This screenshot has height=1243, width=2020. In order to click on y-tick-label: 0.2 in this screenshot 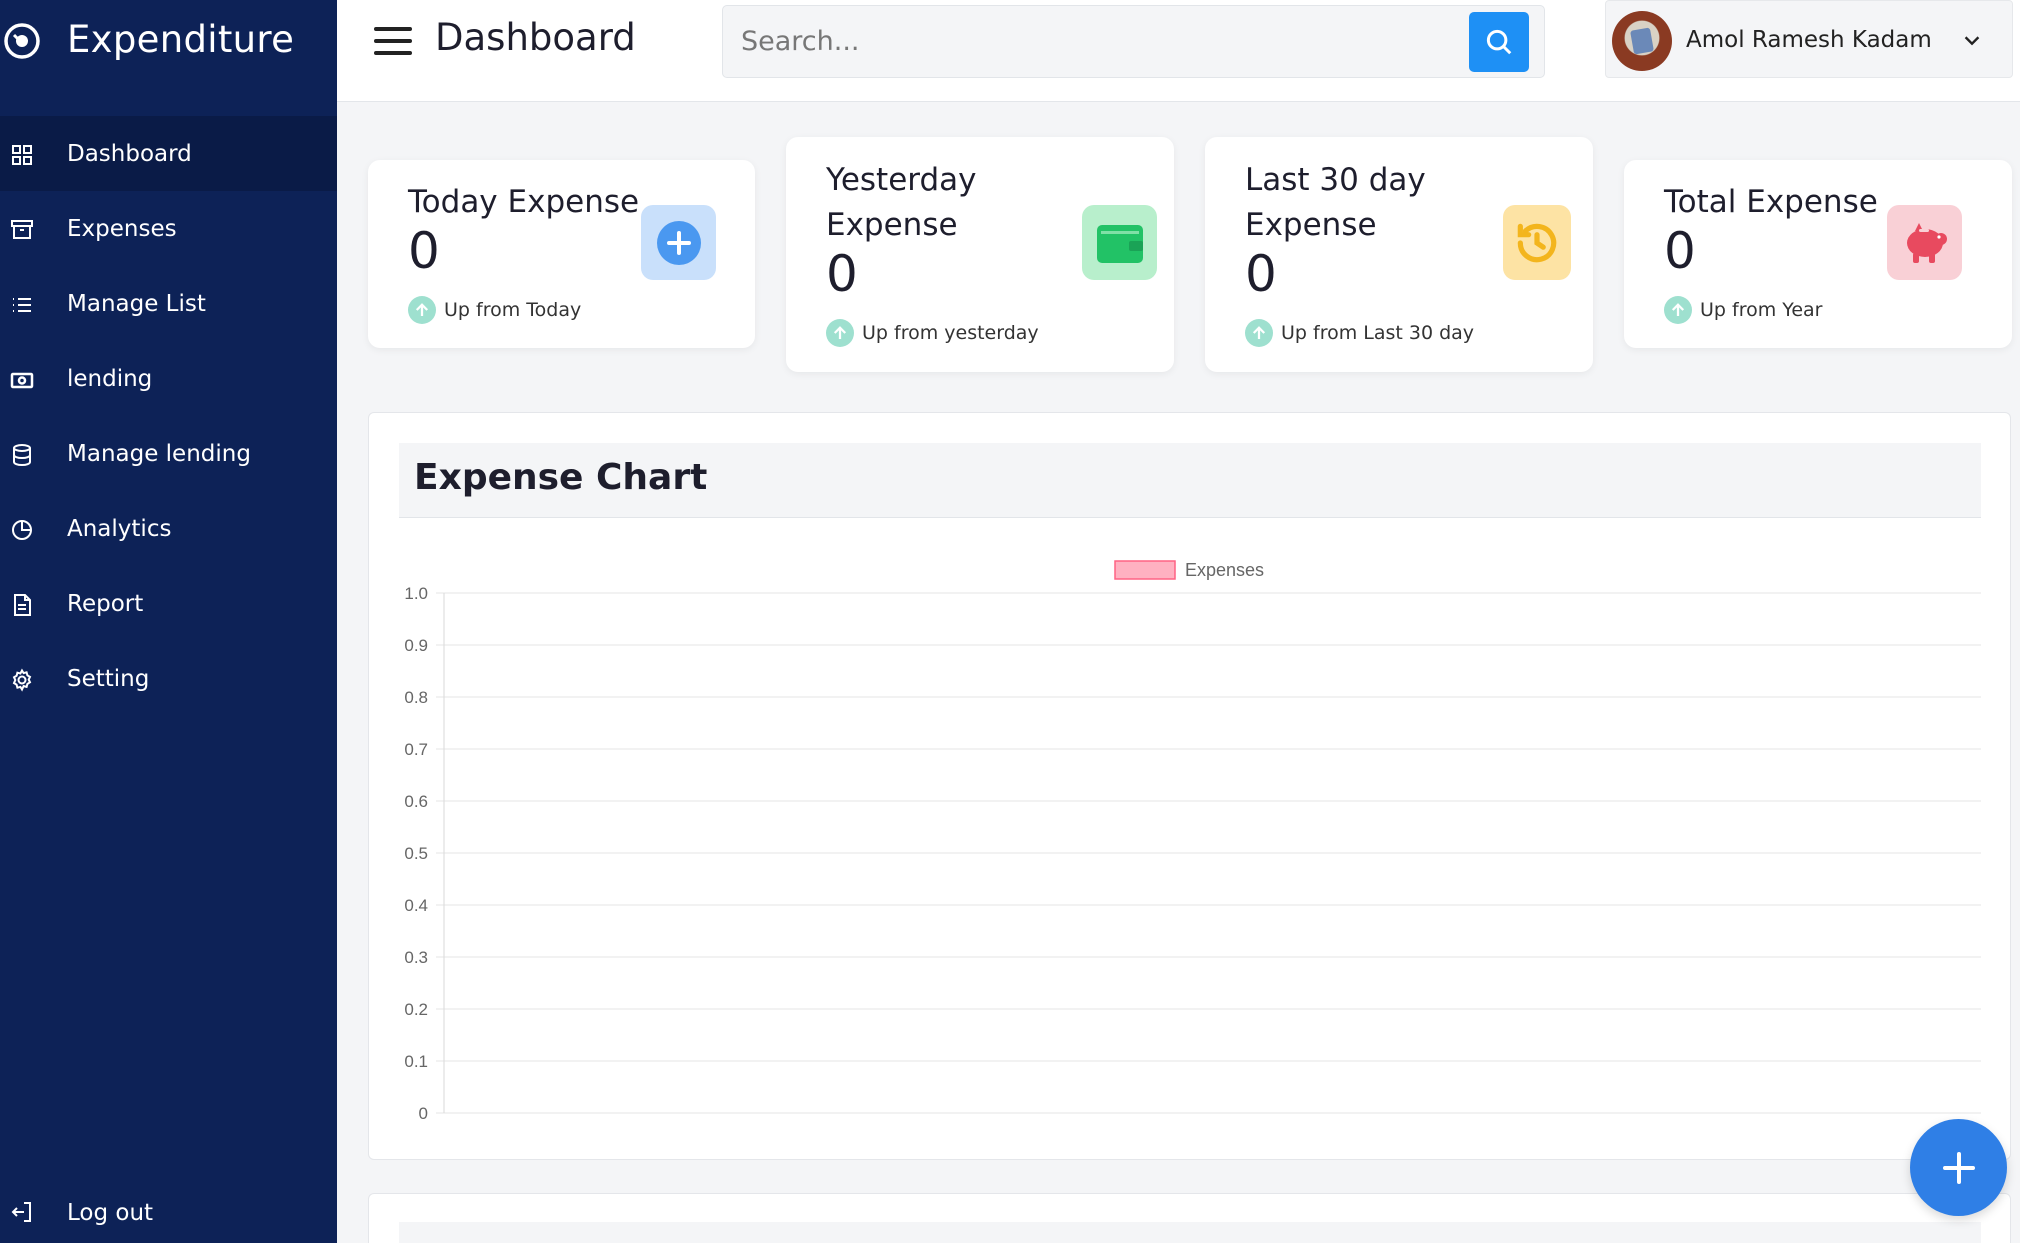, I will do `click(416, 1009)`.